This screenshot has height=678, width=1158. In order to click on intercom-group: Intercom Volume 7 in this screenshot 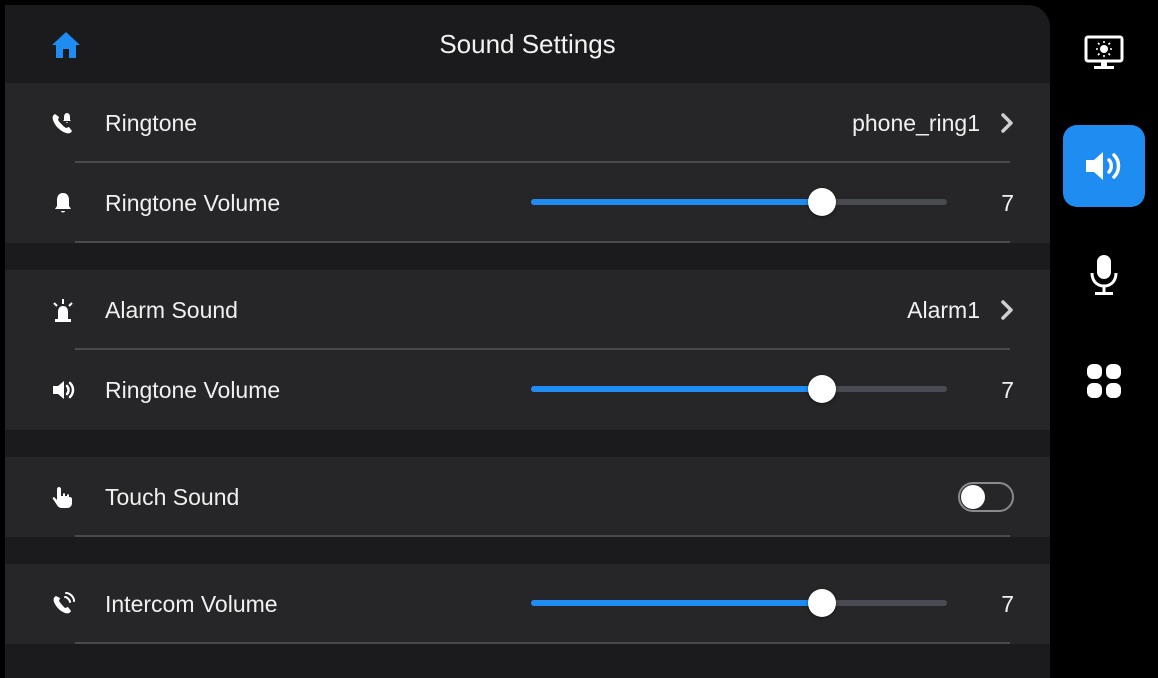, I will do `click(527, 604)`.